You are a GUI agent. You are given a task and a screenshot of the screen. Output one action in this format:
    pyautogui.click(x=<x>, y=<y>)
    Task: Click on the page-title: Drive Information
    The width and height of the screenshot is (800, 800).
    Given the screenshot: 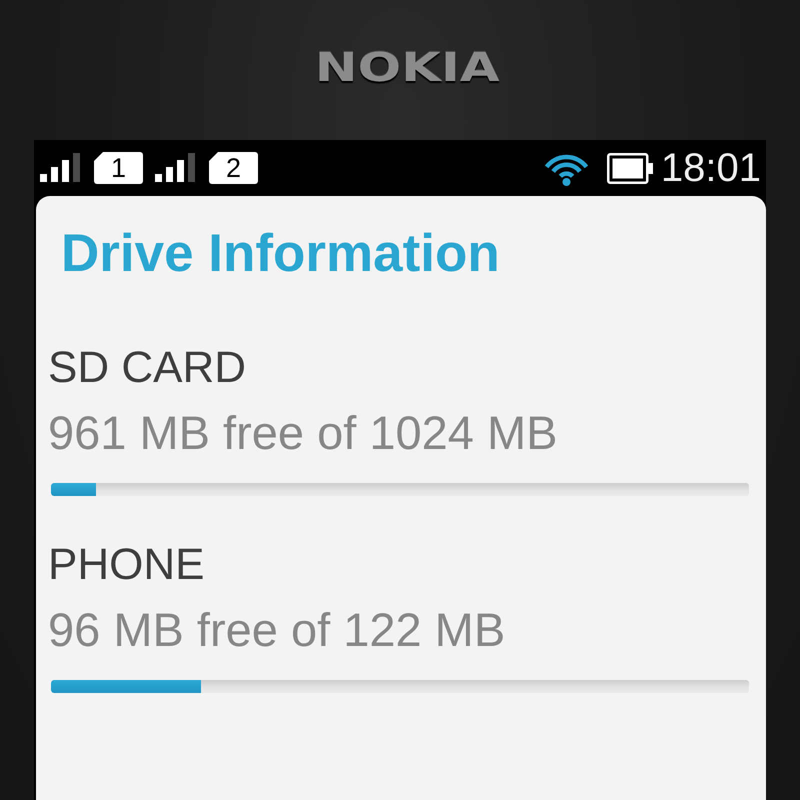 What is the action you would take?
    pyautogui.click(x=281, y=254)
    